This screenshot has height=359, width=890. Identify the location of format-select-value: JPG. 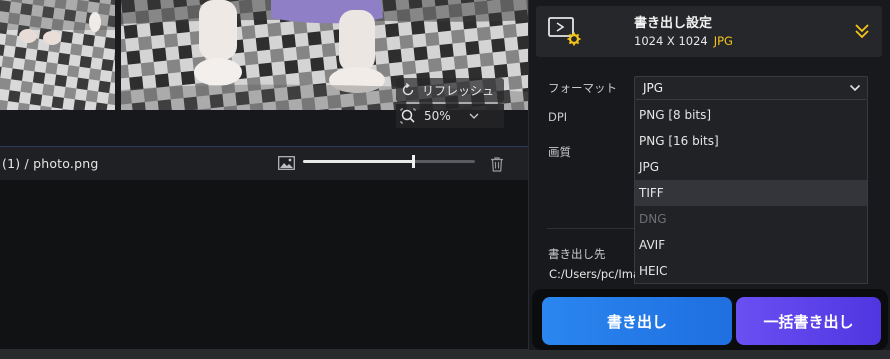
(653, 88).